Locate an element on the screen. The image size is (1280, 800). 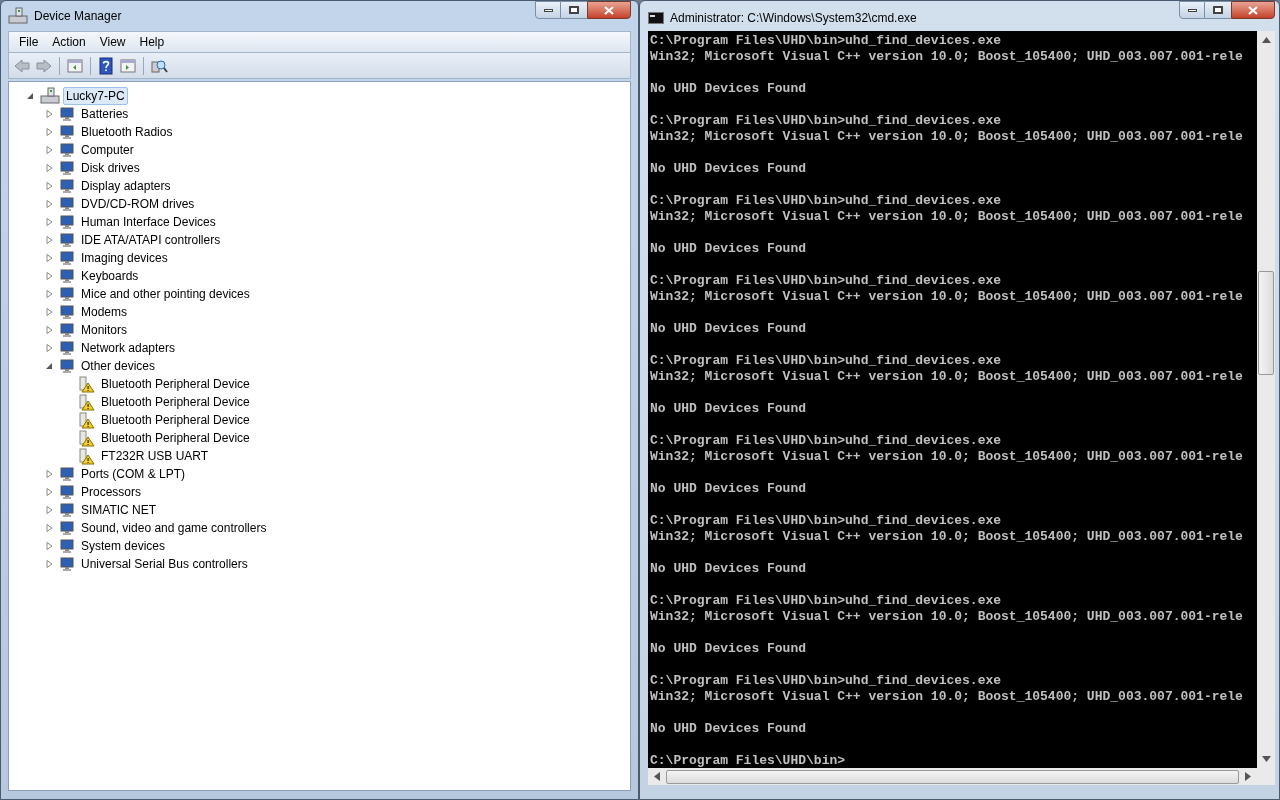
tree-item: Lucky7-PC is located at coordinates (95, 96).